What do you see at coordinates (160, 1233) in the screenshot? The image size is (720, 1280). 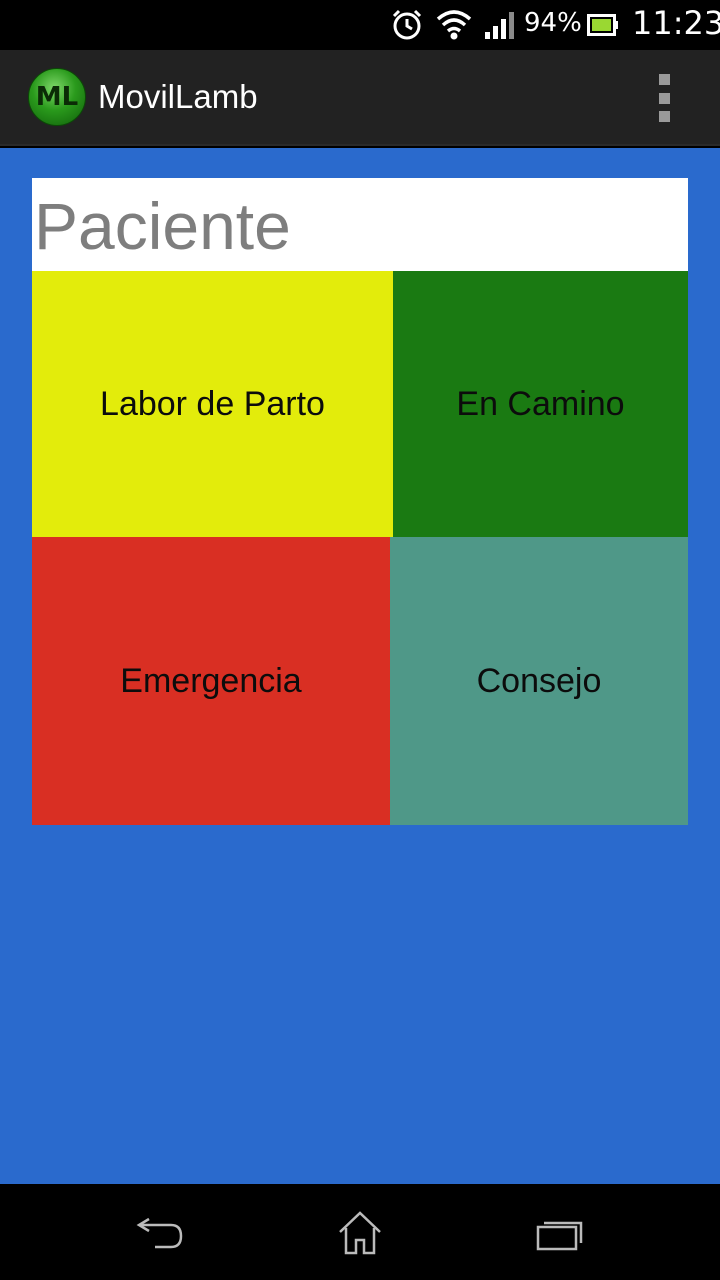 I see `back-icon` at bounding box center [160, 1233].